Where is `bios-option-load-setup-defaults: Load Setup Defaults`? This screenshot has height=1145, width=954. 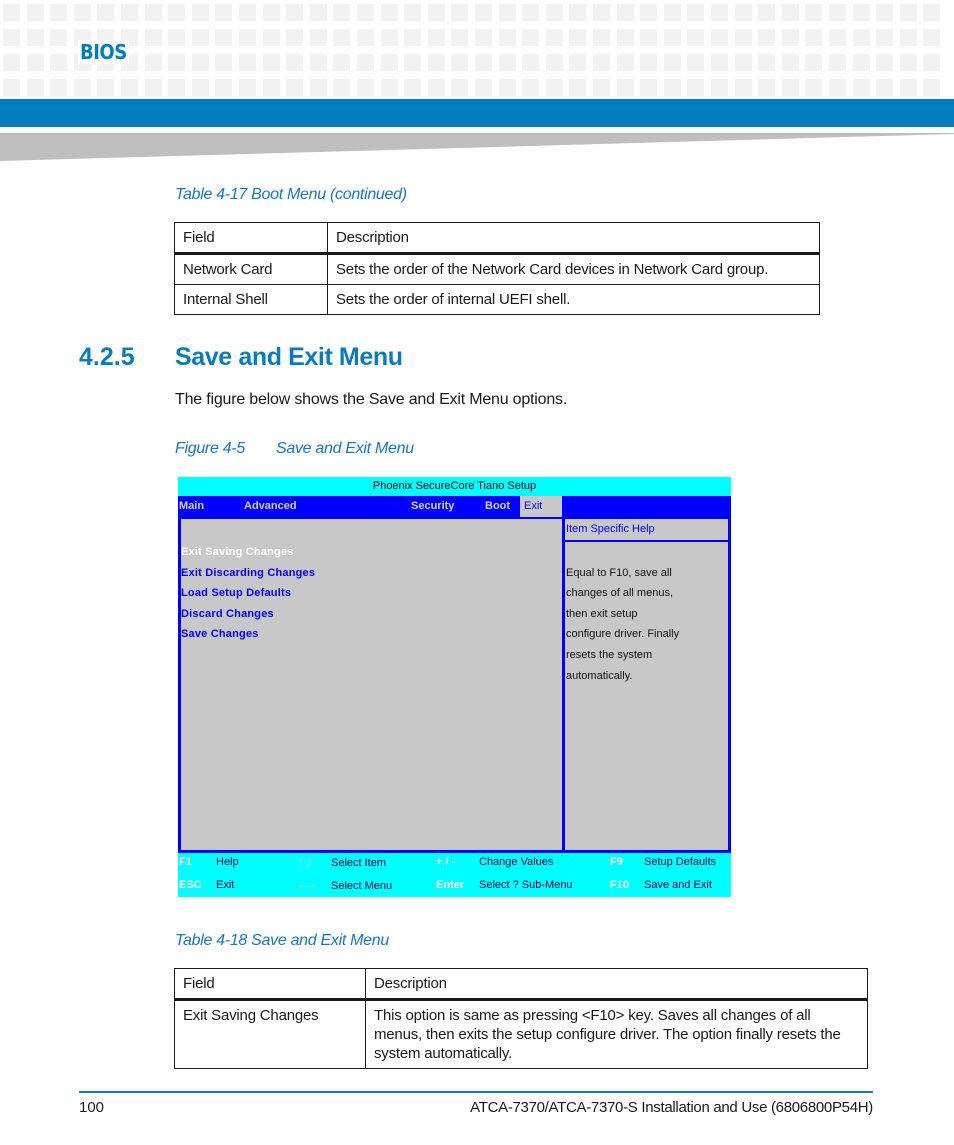
bios-option-load-setup-defaults: Load Setup Defaults is located at coordinates (236, 593).